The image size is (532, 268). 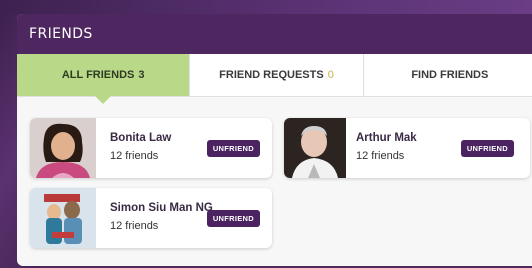 What do you see at coordinates (407, 148) in the screenshot?
I see `friend-card: Arthur Mak 12 friends UNFRIEND` at bounding box center [407, 148].